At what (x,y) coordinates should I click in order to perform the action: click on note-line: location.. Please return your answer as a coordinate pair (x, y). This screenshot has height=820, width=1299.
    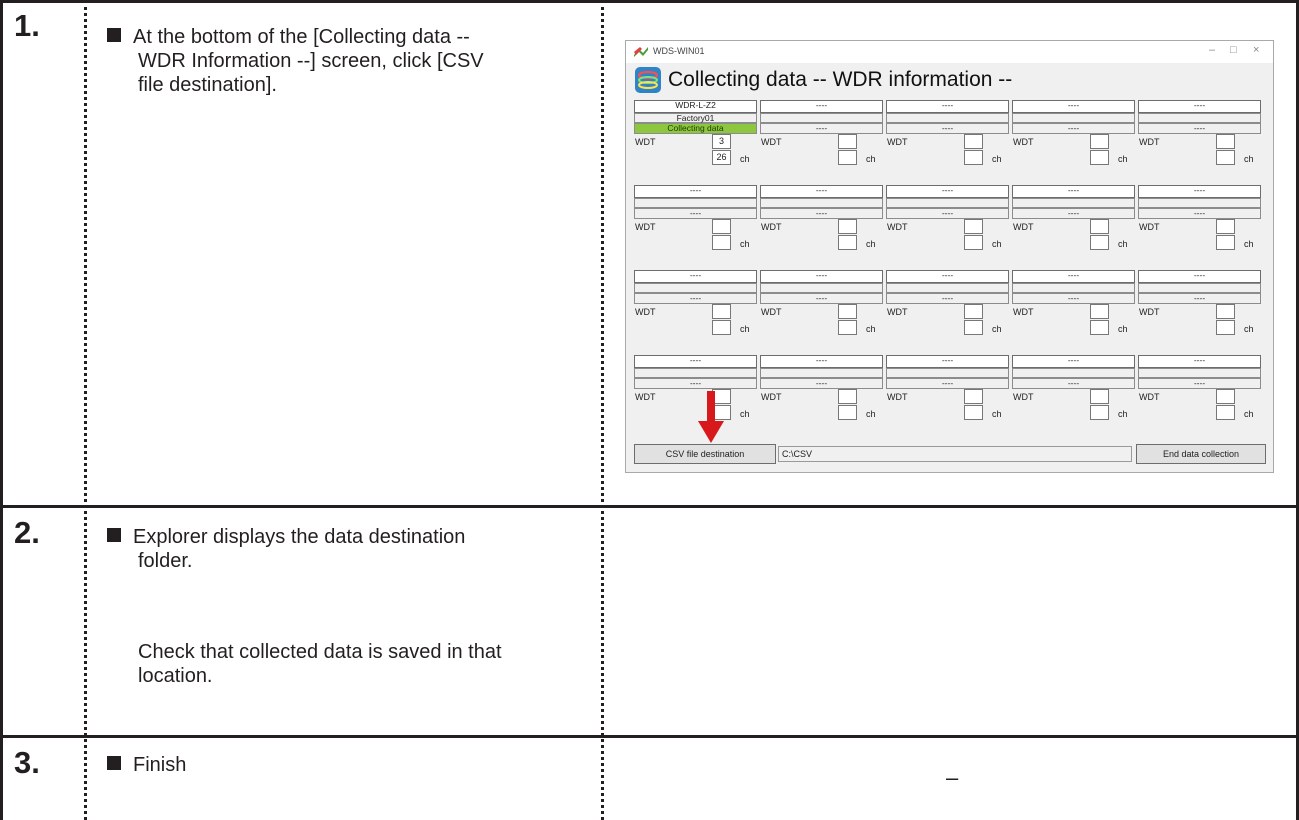
    Looking at the image, I should click on (175, 676).